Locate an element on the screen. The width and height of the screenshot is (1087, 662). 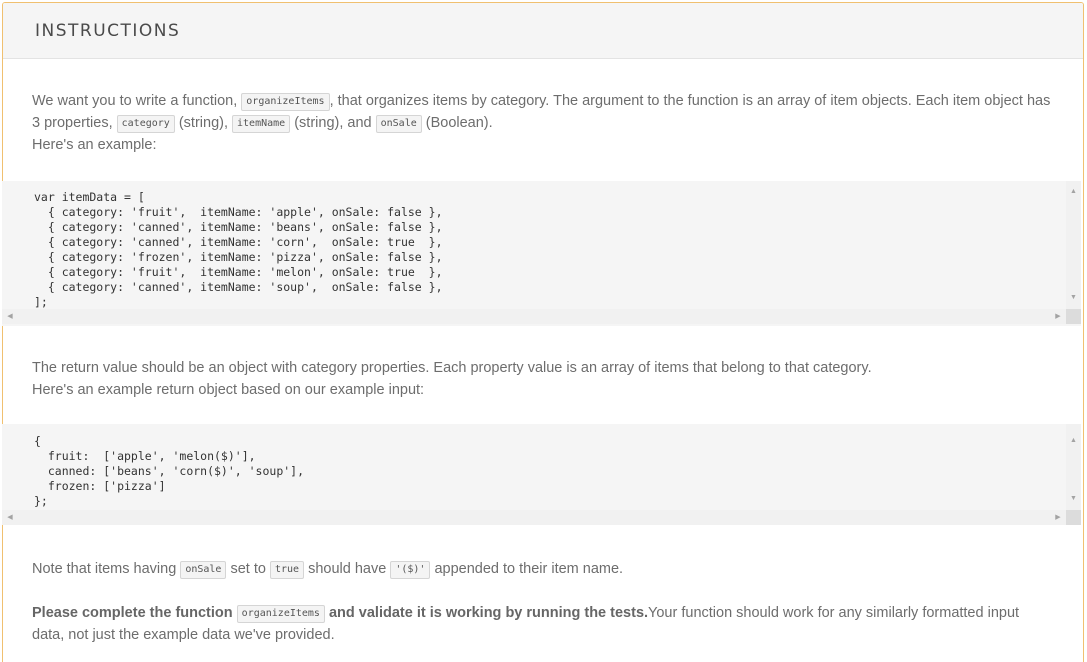
panel-title: INSTRUCTIONS is located at coordinates (108, 30).